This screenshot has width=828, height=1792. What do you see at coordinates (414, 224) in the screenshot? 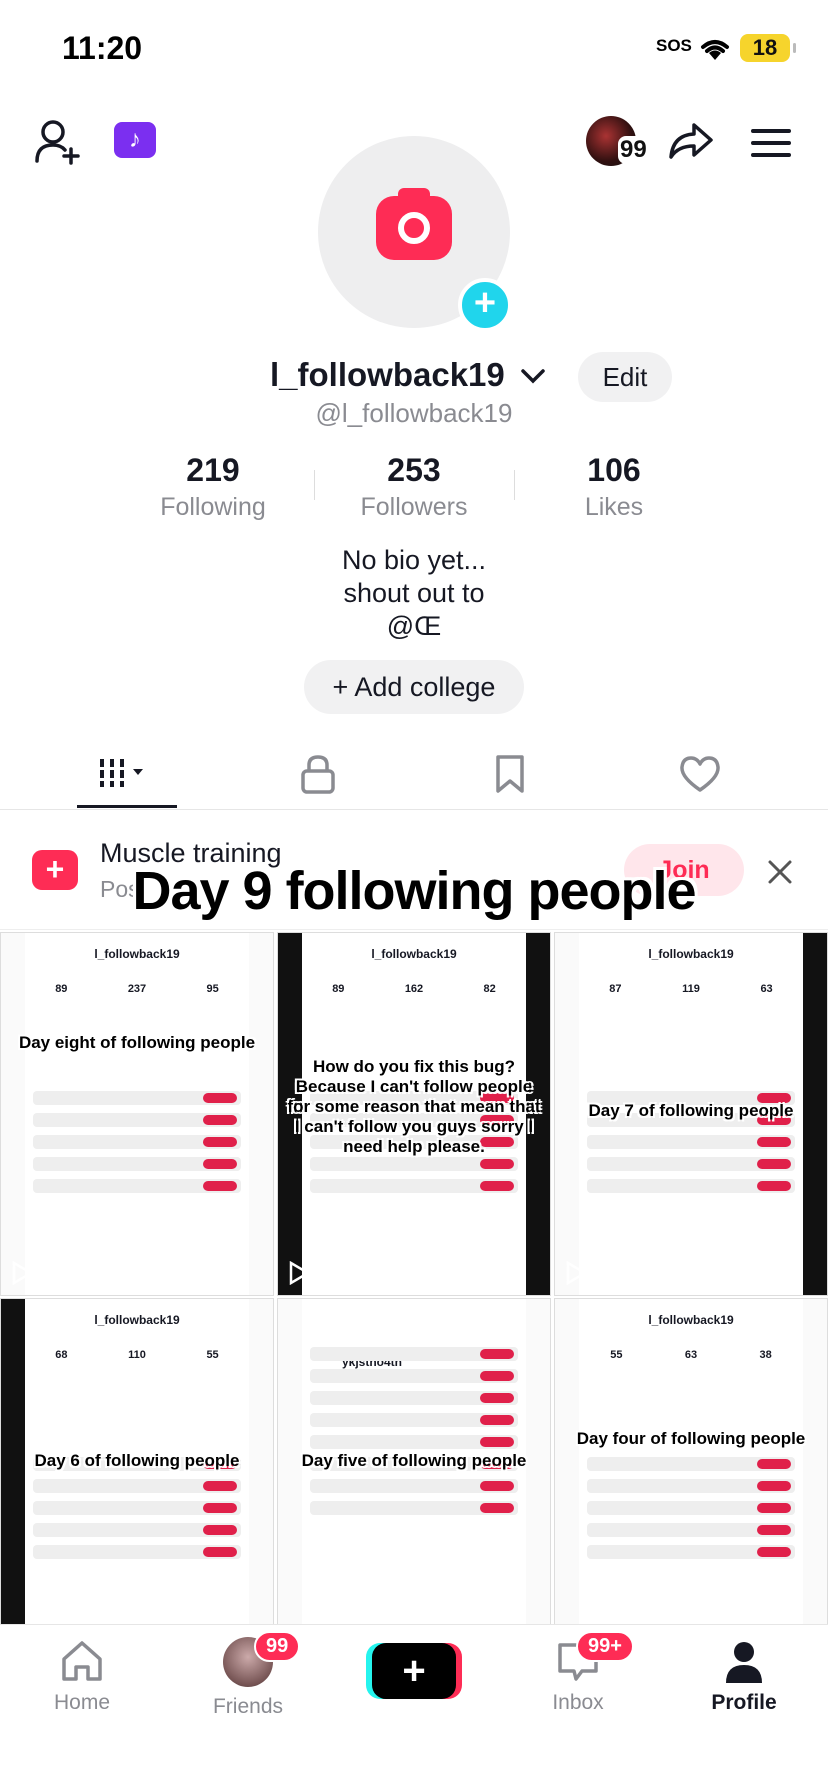
I see `camera-icon` at bounding box center [414, 224].